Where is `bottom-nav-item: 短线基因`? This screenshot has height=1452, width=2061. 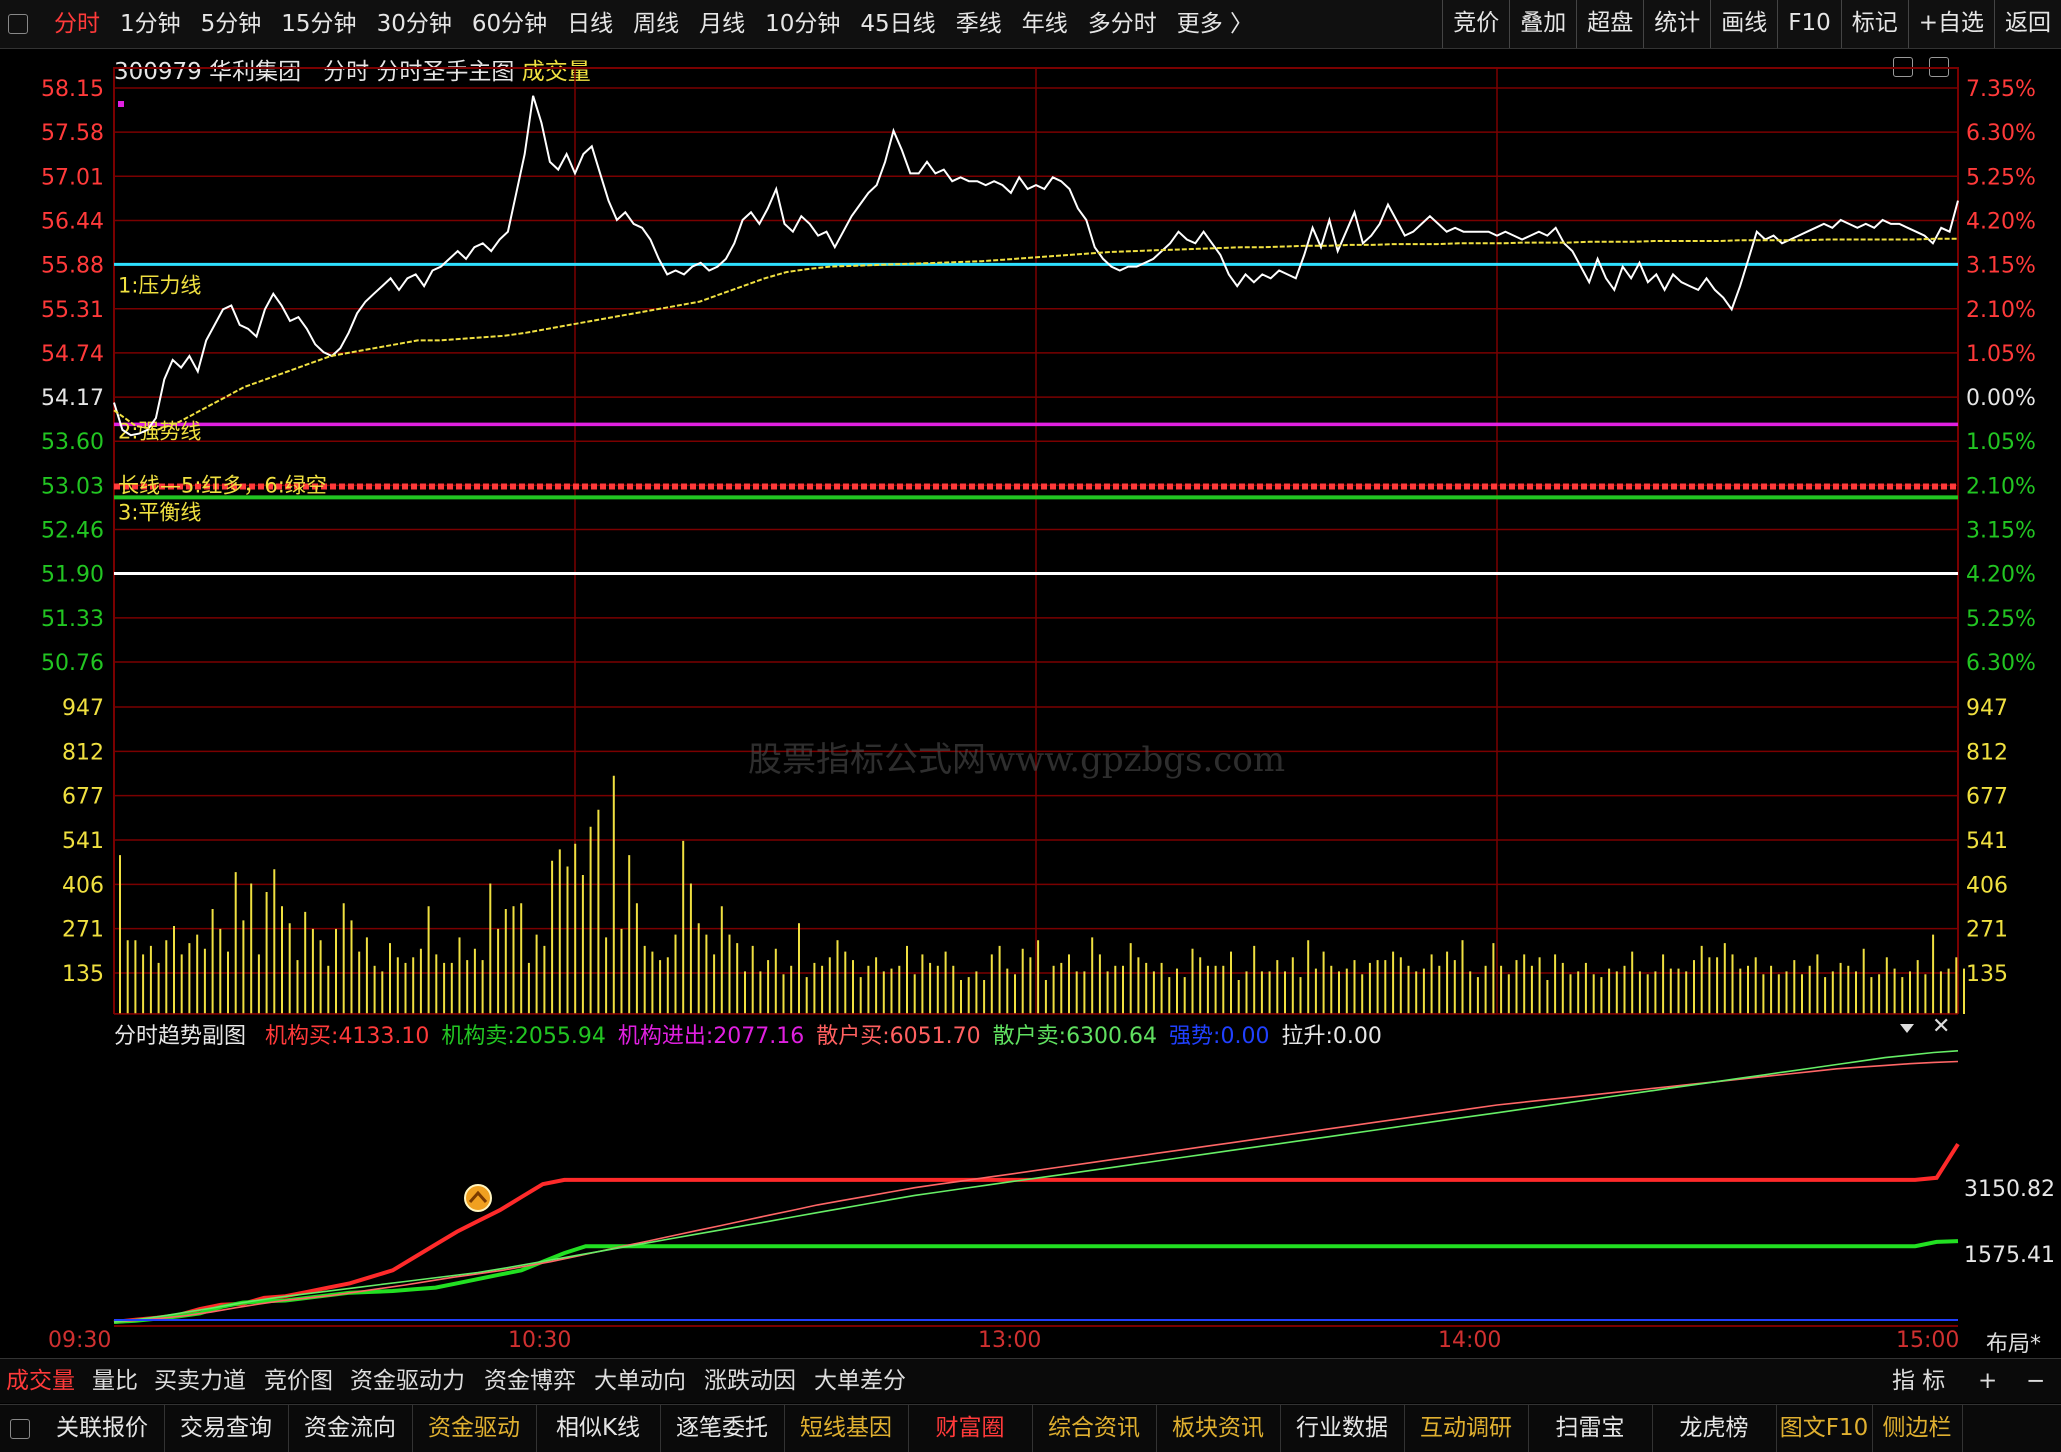 bottom-nav-item: 短线基因 is located at coordinates (846, 1428).